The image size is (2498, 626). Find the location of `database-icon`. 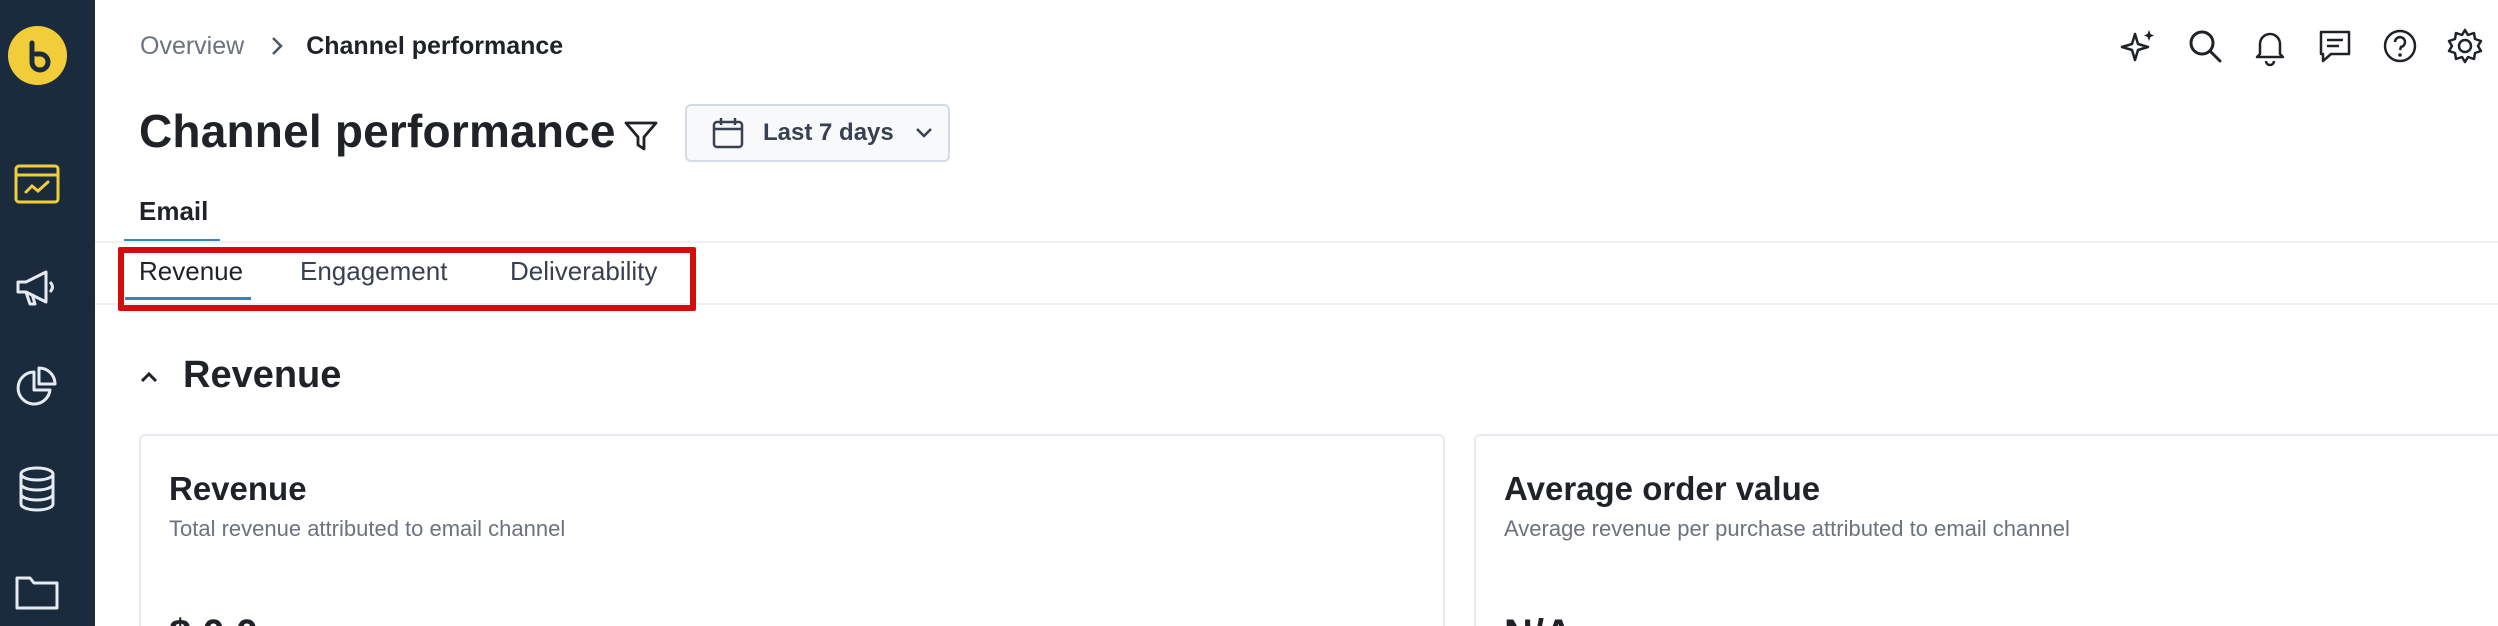

database-icon is located at coordinates (37, 489).